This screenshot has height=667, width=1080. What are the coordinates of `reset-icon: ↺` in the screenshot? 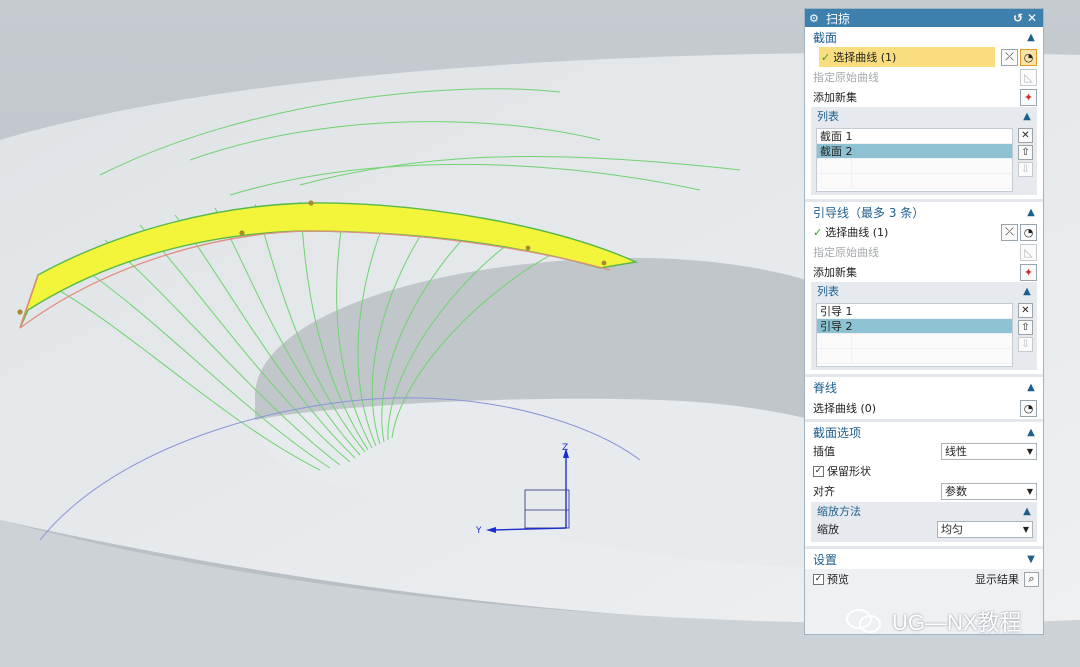 It's located at (1018, 18).